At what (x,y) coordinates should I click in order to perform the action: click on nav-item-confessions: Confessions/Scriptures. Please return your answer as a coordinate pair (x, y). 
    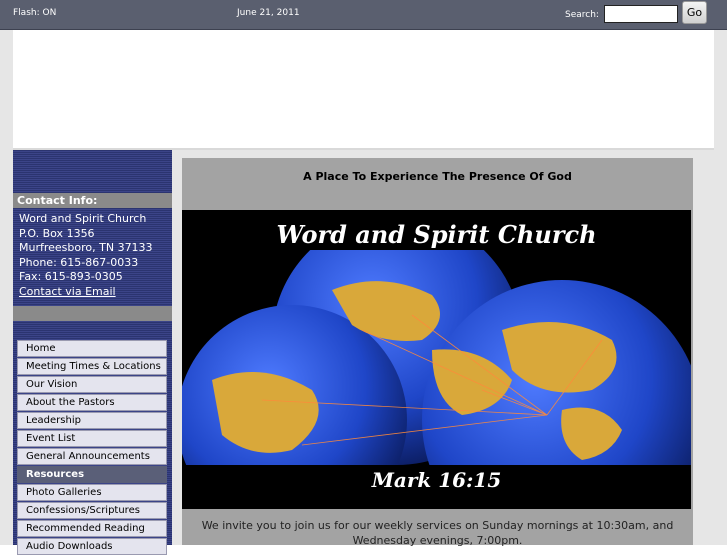
    Looking at the image, I should click on (92, 510).